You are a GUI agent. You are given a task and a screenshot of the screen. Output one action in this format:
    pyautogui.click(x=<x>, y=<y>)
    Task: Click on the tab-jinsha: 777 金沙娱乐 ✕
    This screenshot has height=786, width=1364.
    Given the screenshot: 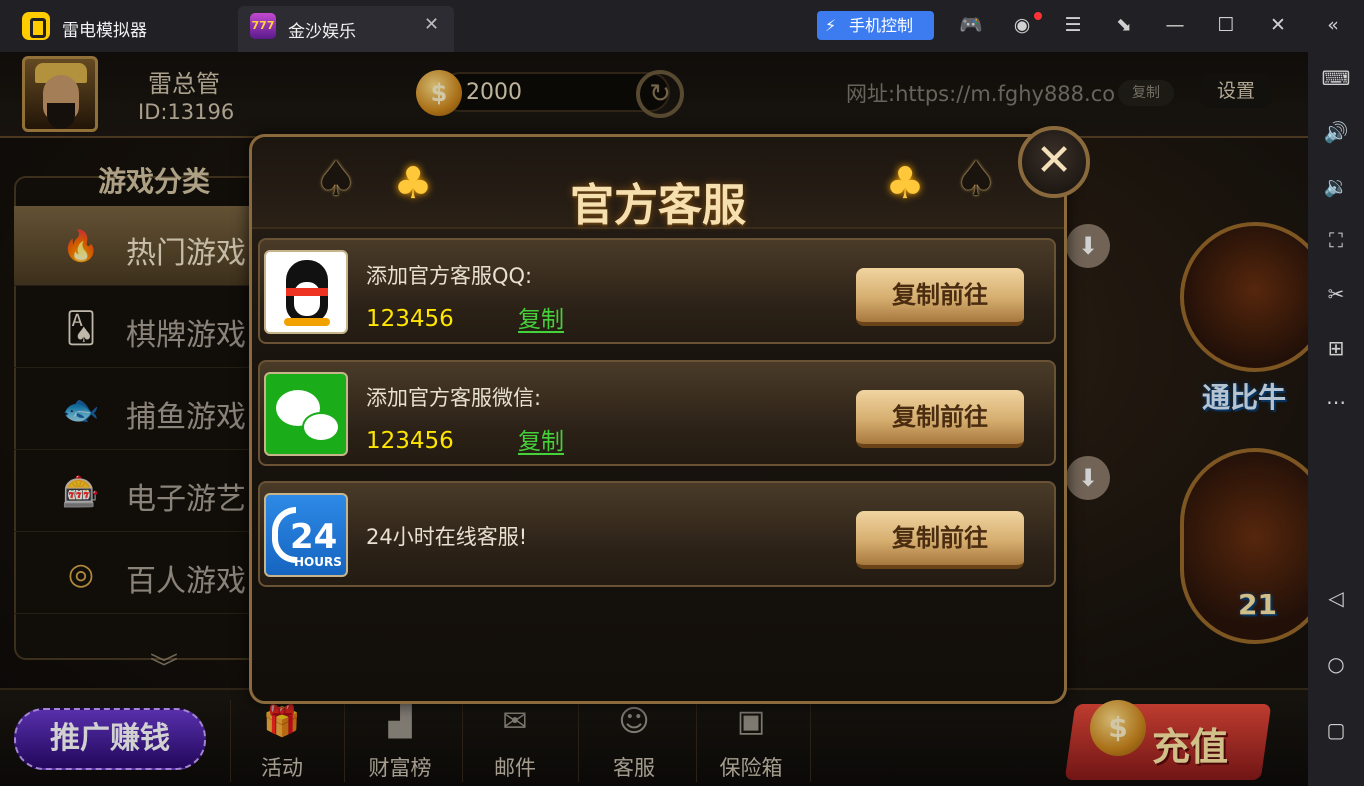 What is the action you would take?
    pyautogui.click(x=346, y=29)
    